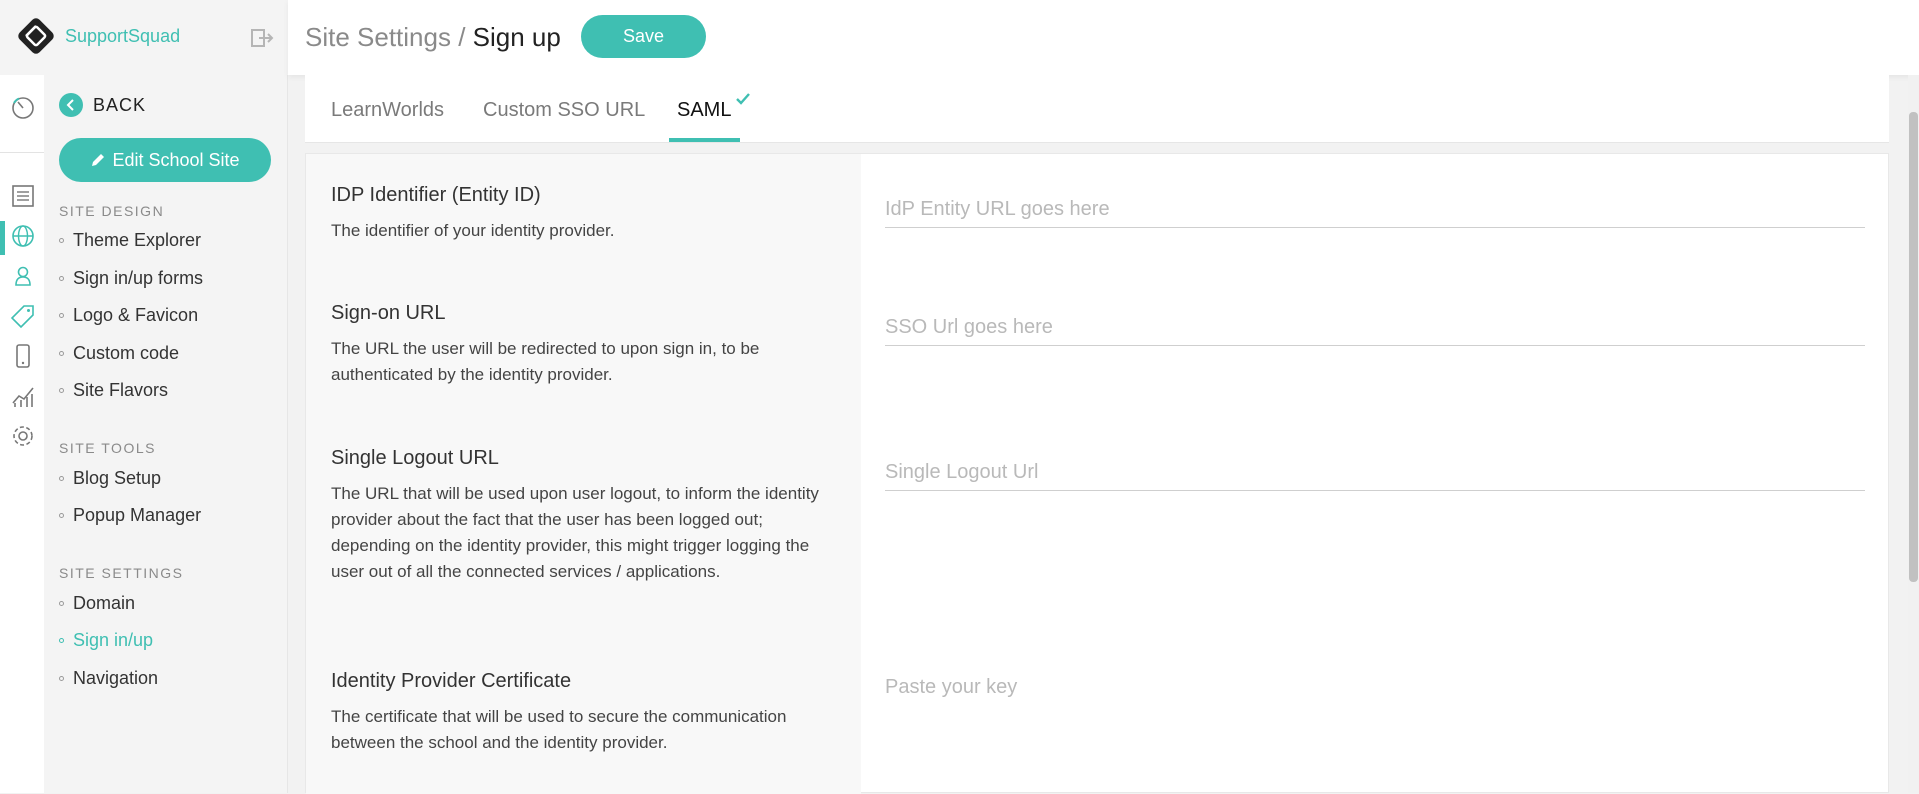 This screenshot has width=1919, height=794. I want to click on pages-icon, so click(23, 196).